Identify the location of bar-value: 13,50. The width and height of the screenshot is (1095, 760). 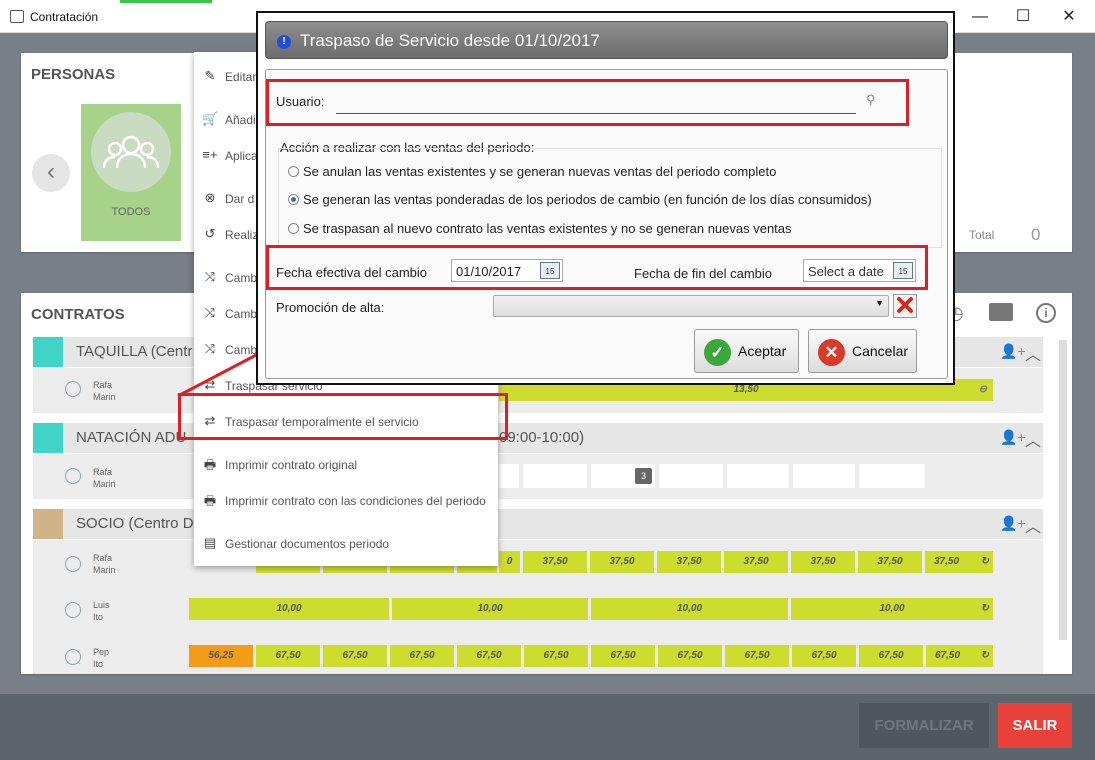
(746, 389).